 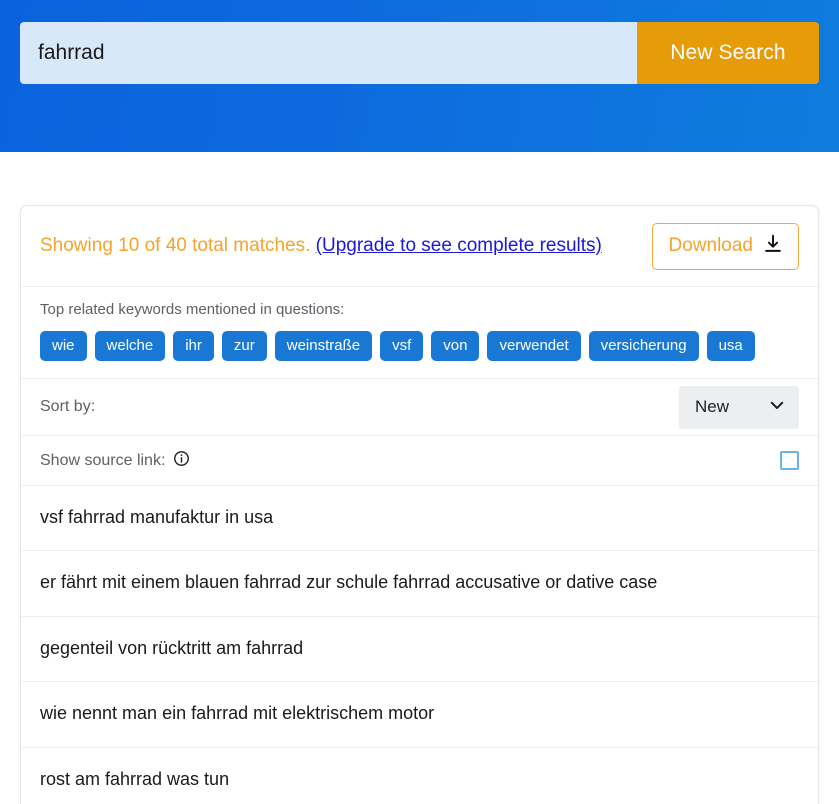 What do you see at coordinates (730, 346) in the screenshot?
I see `keyword-chip: usa` at bounding box center [730, 346].